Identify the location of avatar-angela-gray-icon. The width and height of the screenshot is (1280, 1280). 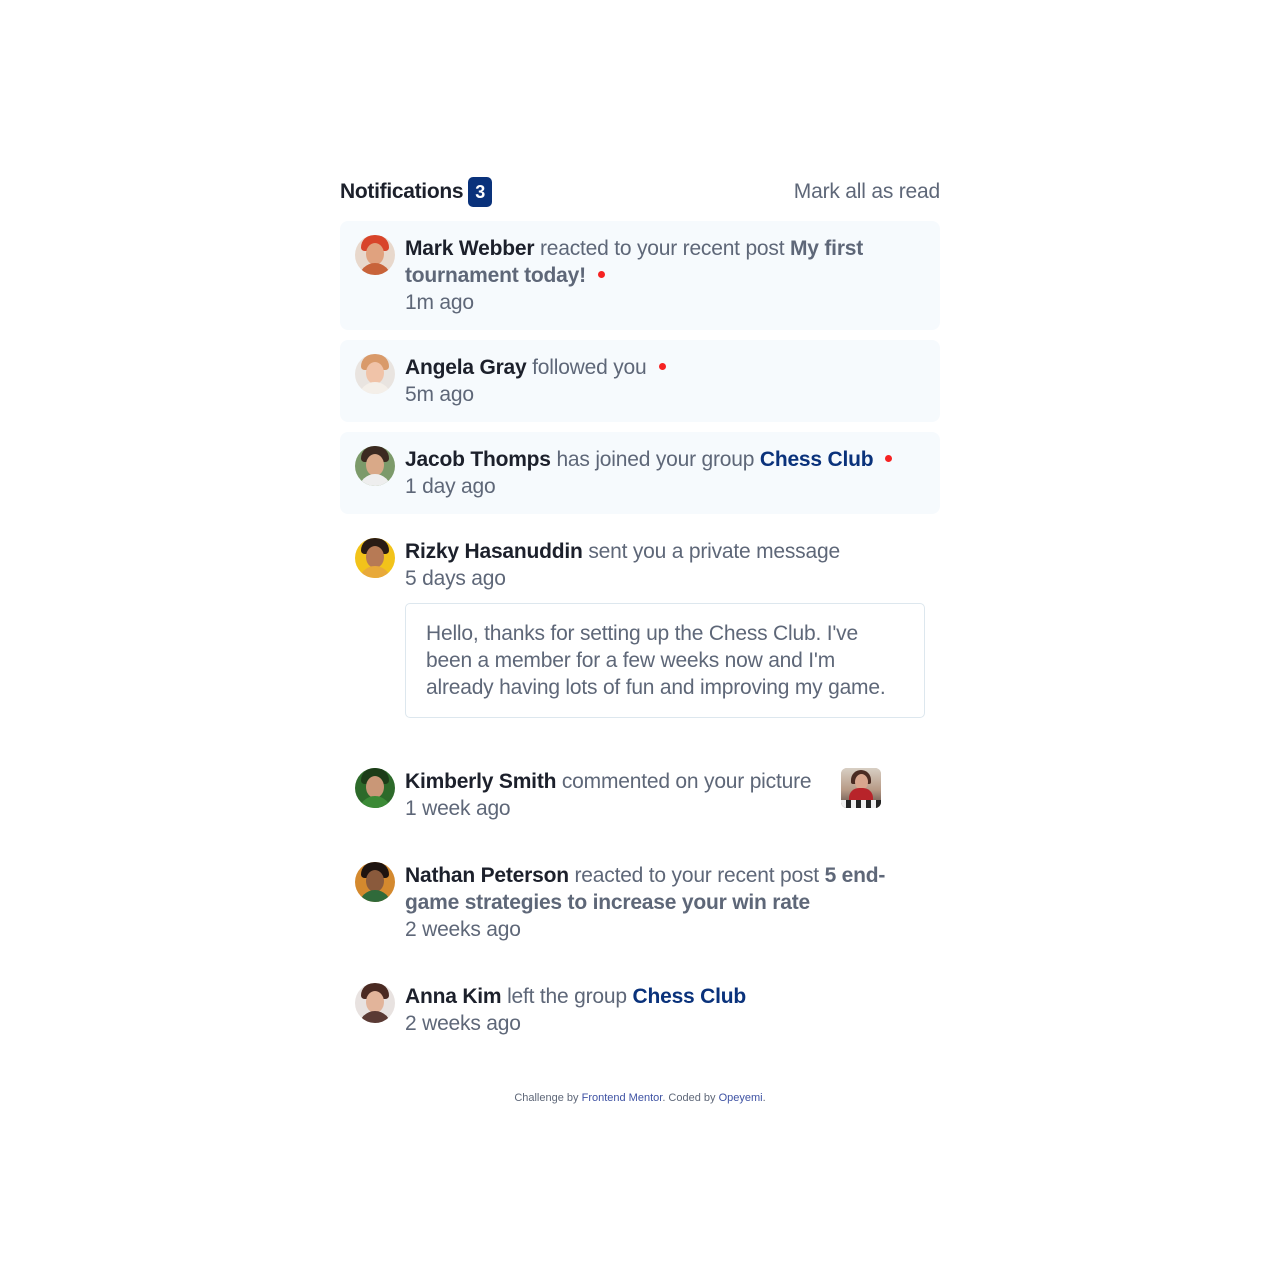
(375, 374).